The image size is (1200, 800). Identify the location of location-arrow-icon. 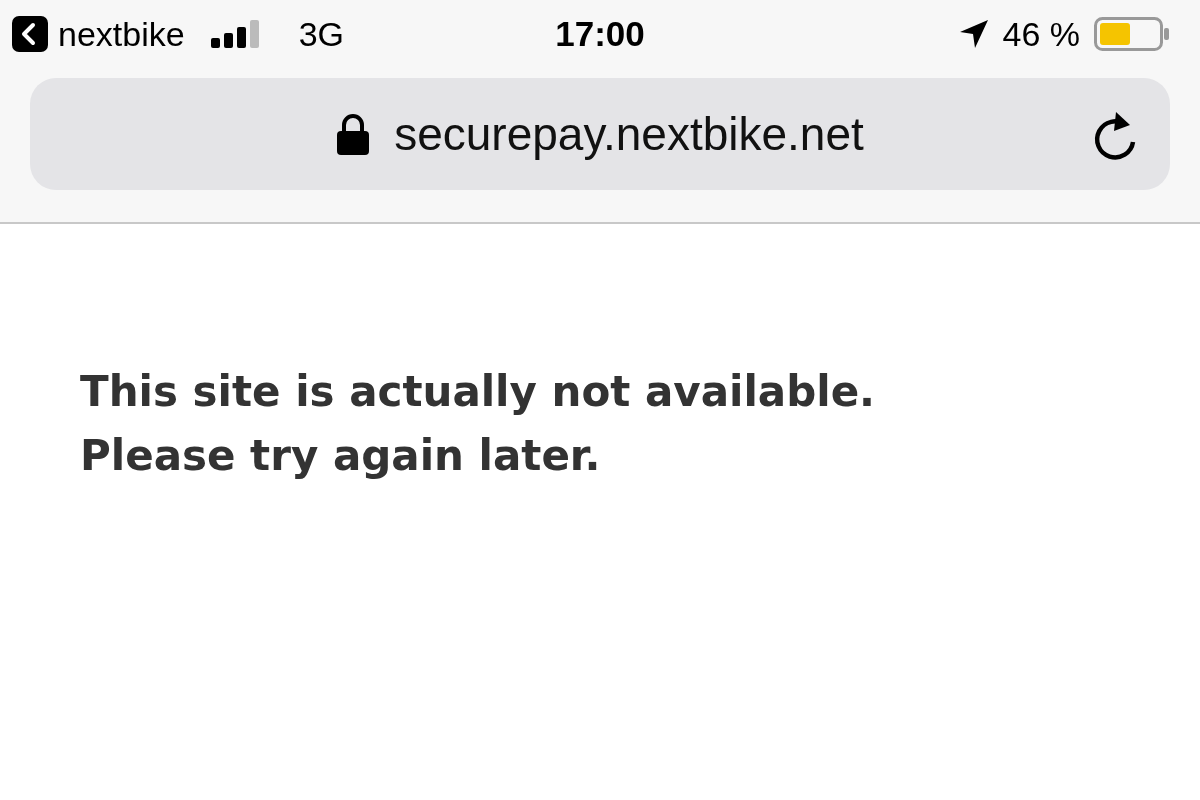
(973, 34).